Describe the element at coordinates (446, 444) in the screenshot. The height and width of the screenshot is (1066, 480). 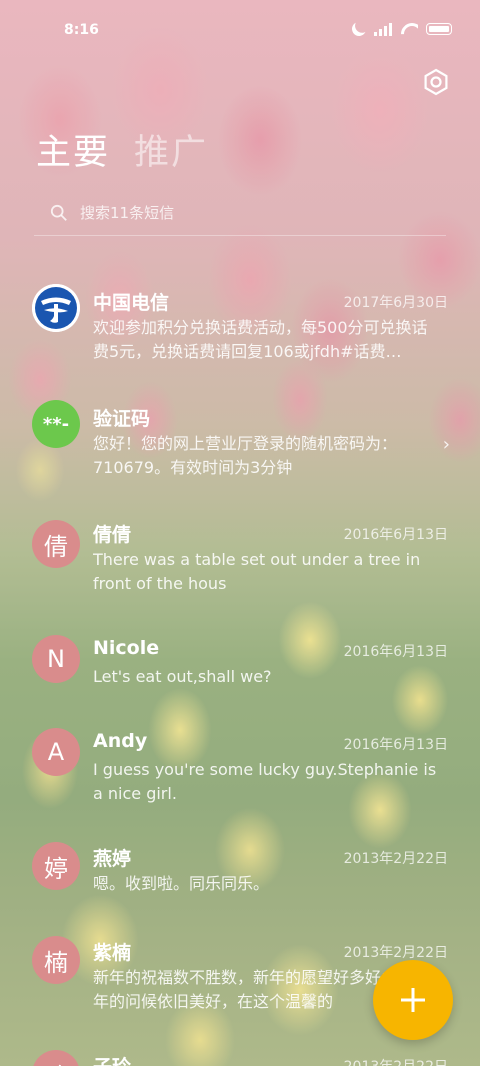
I see `chevron-right-icon: ›` at that location.